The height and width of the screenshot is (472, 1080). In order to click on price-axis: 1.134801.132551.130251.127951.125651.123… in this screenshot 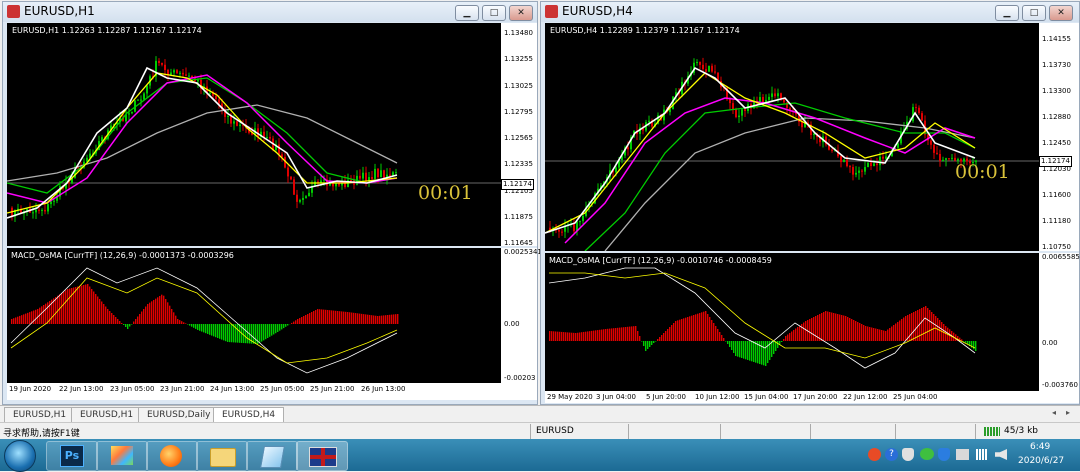, I will do `click(519, 134)`.